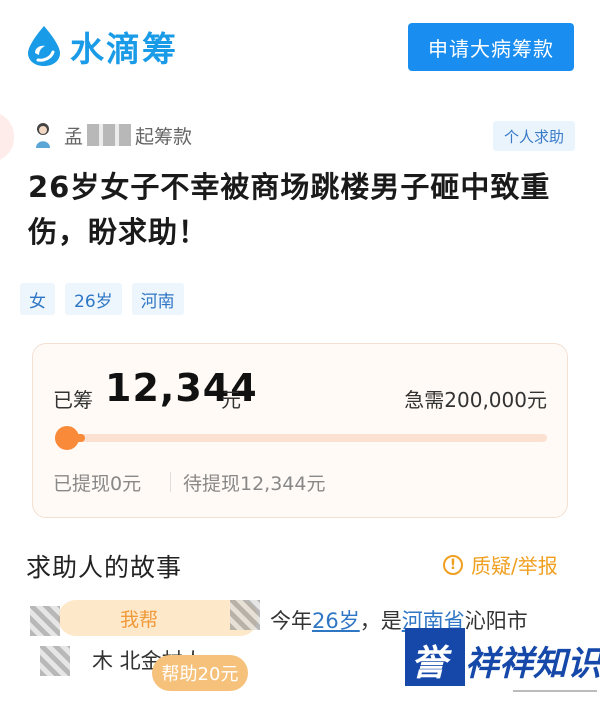 This screenshot has height=707, width=600. I want to click on tag-age: 26岁, so click(93, 299).